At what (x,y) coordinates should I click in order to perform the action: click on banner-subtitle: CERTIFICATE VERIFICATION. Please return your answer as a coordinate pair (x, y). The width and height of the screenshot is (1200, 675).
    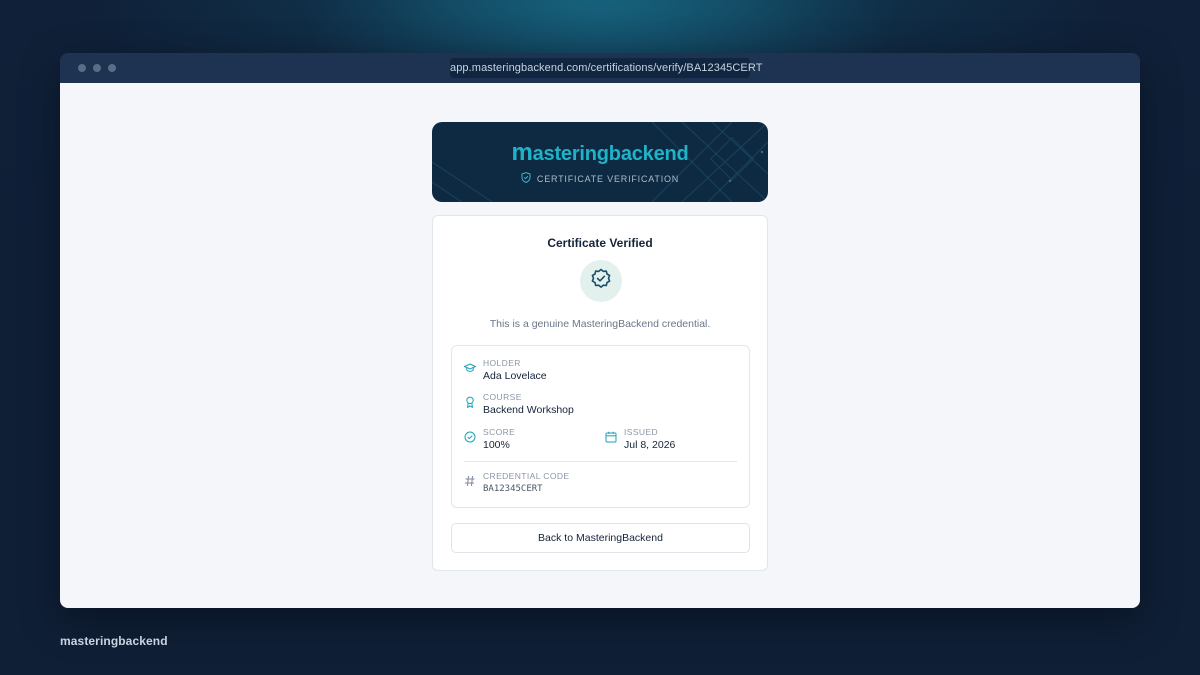
    Looking at the image, I should click on (600, 178).